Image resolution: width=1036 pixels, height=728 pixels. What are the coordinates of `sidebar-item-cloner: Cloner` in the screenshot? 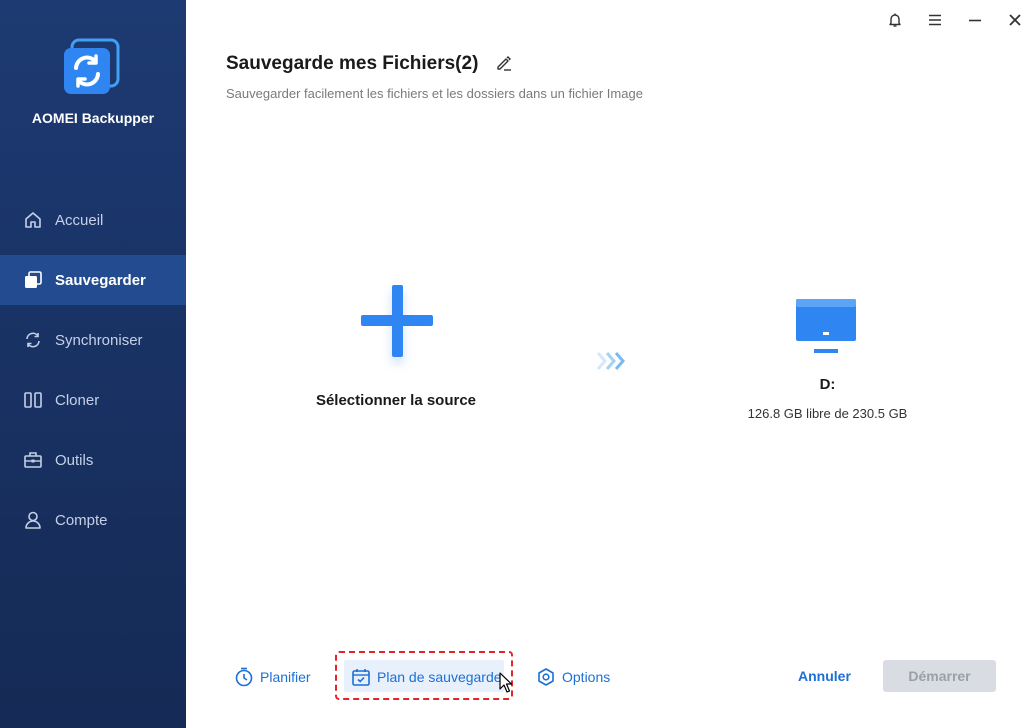 It's located at (93, 400).